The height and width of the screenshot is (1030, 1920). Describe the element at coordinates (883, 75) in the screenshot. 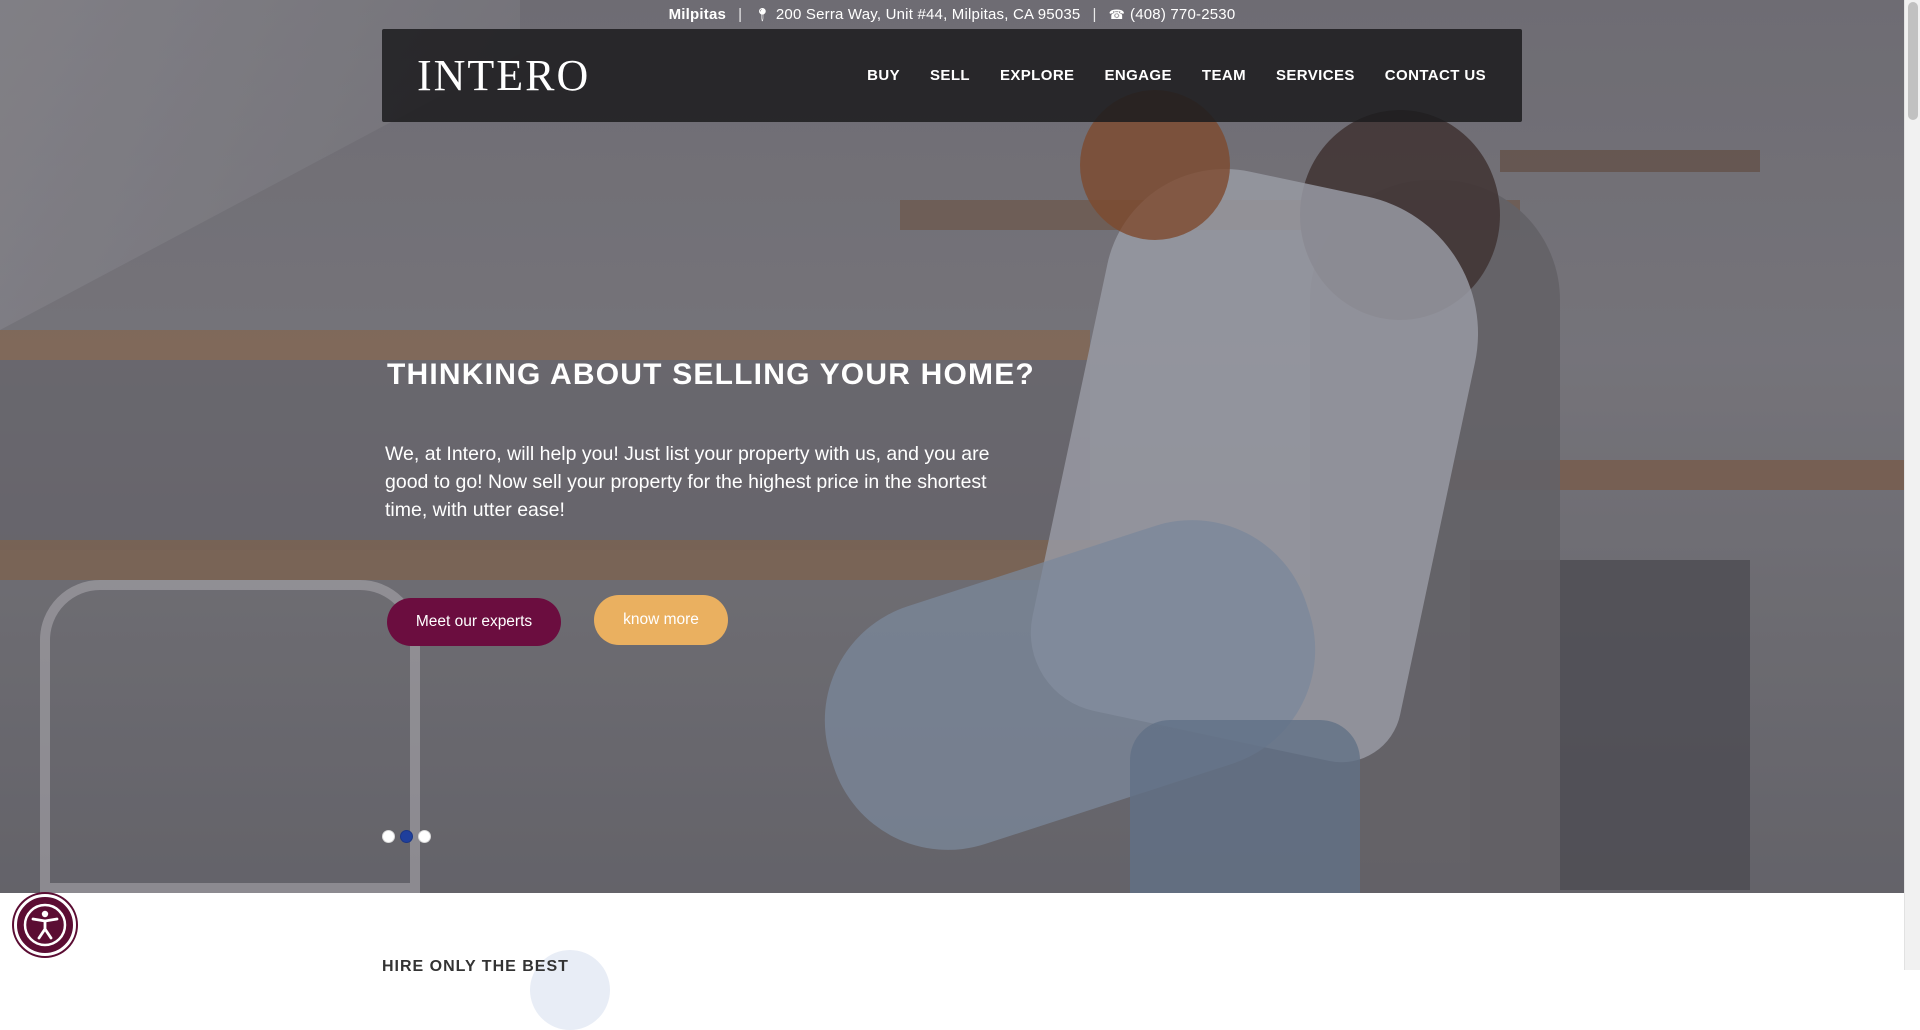

I see `nav-item-buy: BUY` at that location.